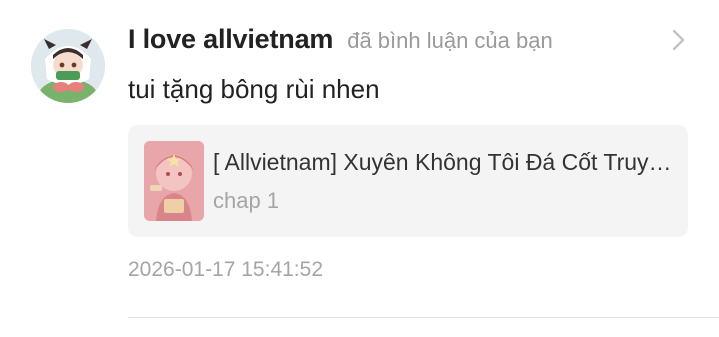 This screenshot has width=719, height=337. What do you see at coordinates (254, 89) in the screenshot?
I see `comment-text: tui tặng bông rùi nhen` at bounding box center [254, 89].